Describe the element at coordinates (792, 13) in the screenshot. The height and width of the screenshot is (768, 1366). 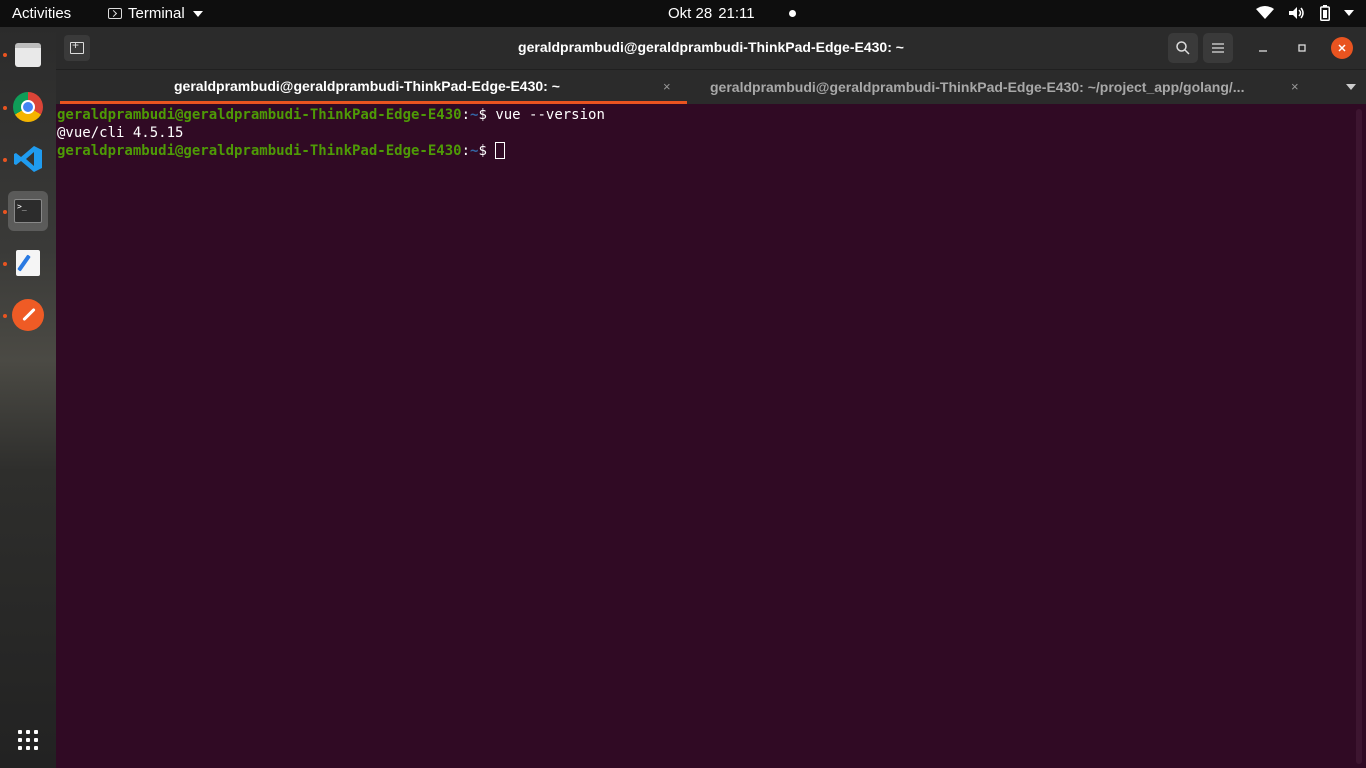
I see `notification-dot-icon` at that location.